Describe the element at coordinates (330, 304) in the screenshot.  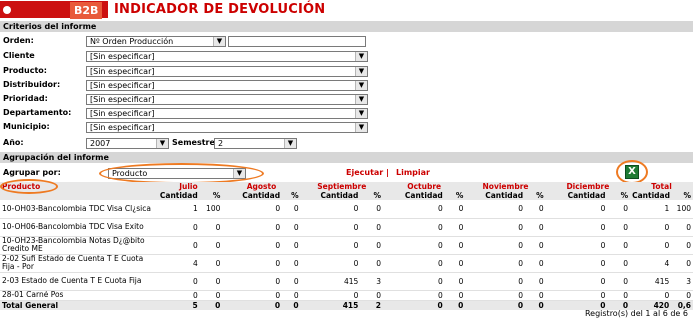
I see `total-cell: 415` at that location.